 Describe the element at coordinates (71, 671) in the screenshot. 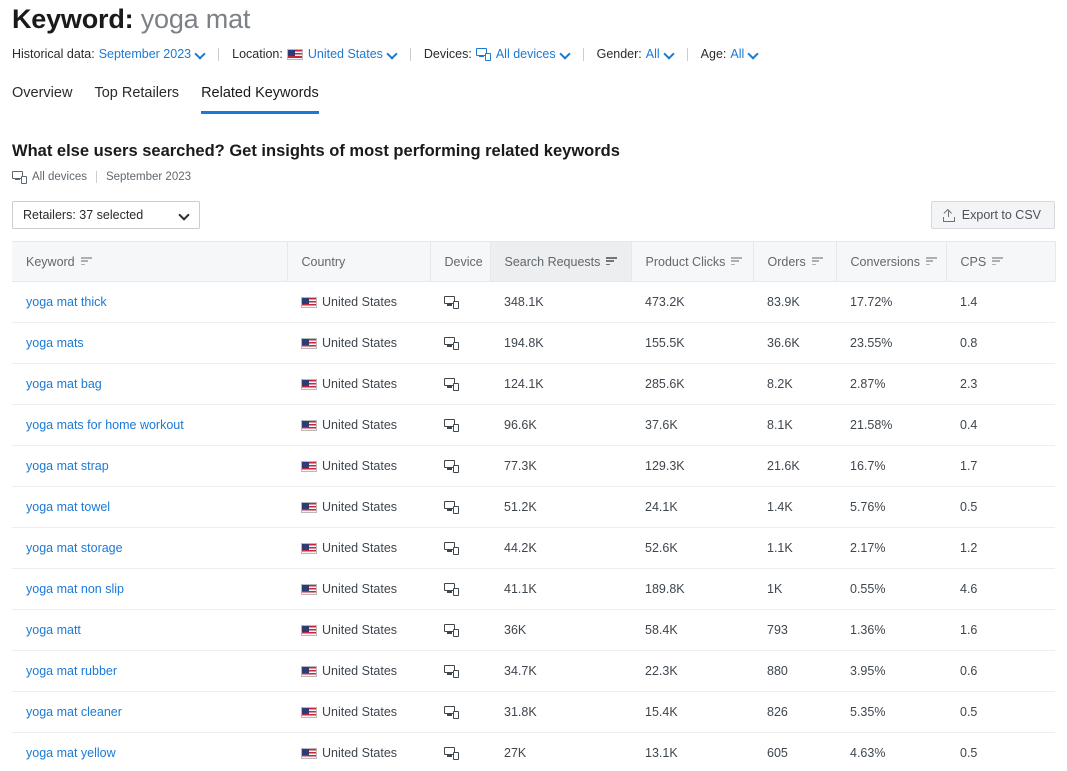

I see `keyword-link: yoga mat rubber` at that location.